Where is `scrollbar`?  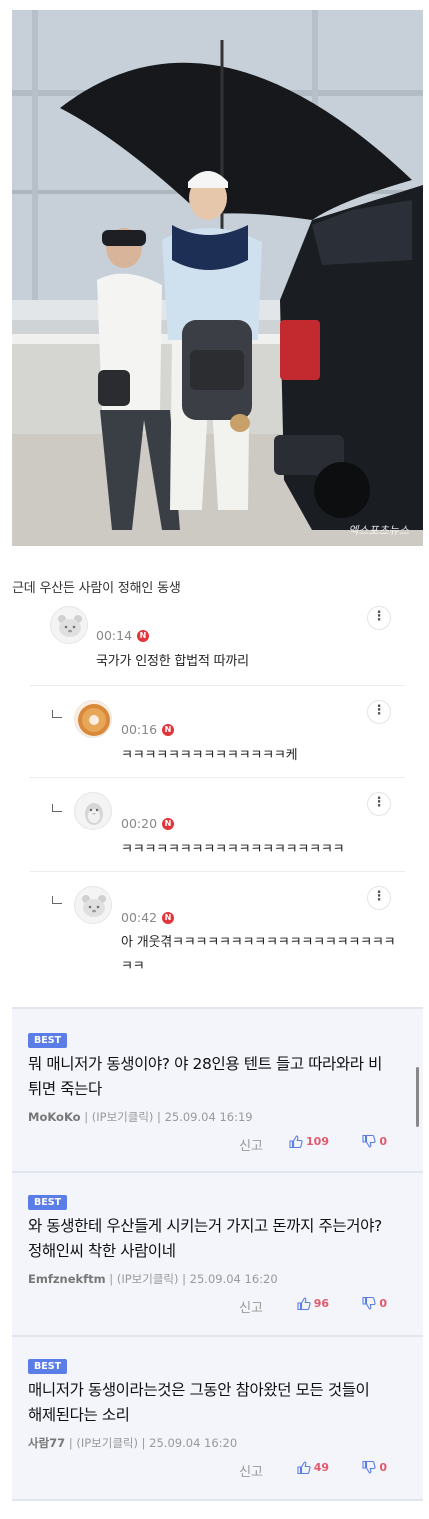 scrollbar is located at coordinates (417, 1097).